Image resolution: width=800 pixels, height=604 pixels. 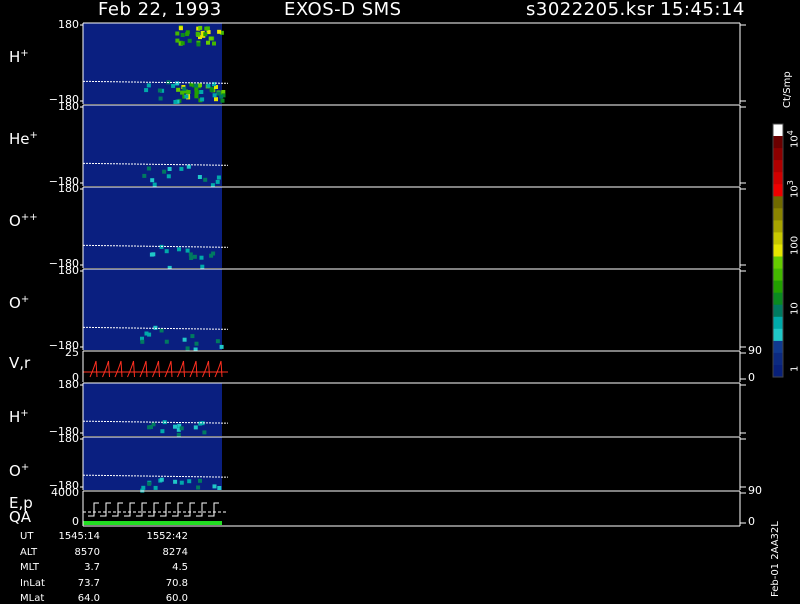 I want to click on y-tick-label-top: 4000, so click(x=65, y=492).